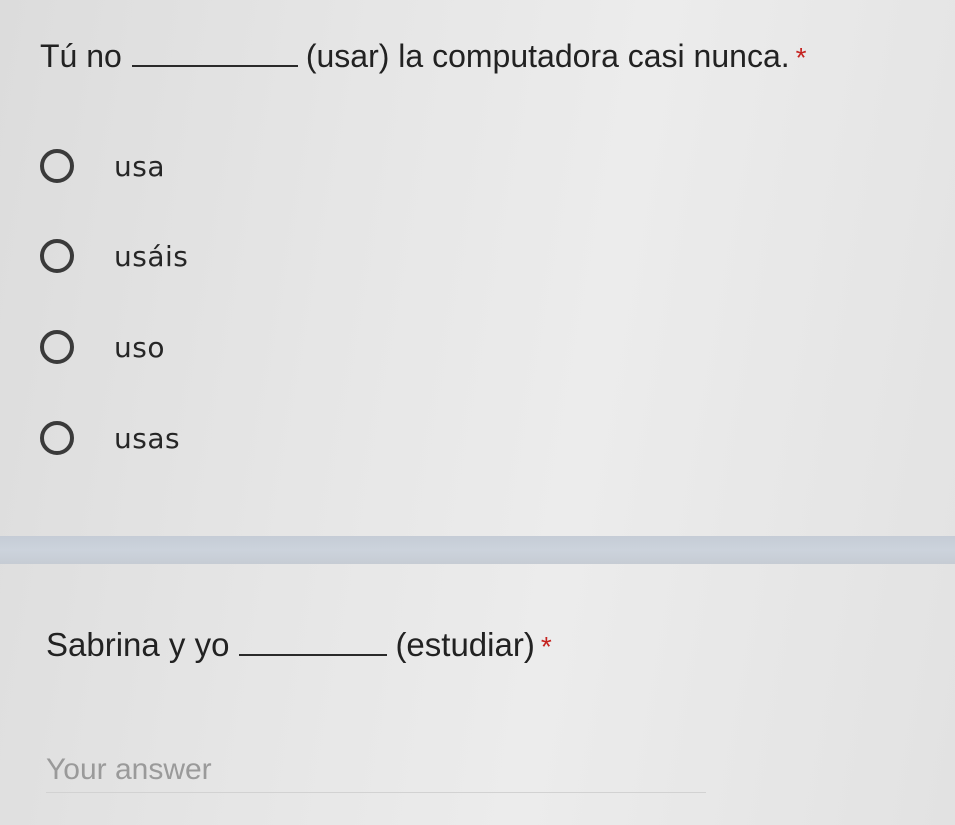  What do you see at coordinates (465, 644) in the screenshot?
I see `question-suffix: (estudiar)` at bounding box center [465, 644].